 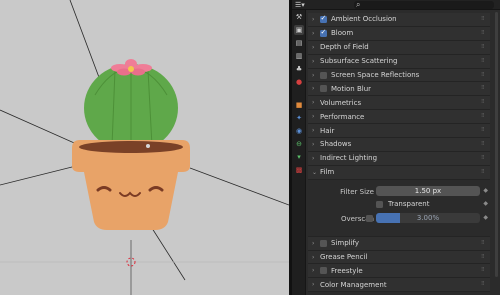 What do you see at coordinates (323, 18) in the screenshot?
I see `ambient-occlusion-checkbox` at bounding box center [323, 18].